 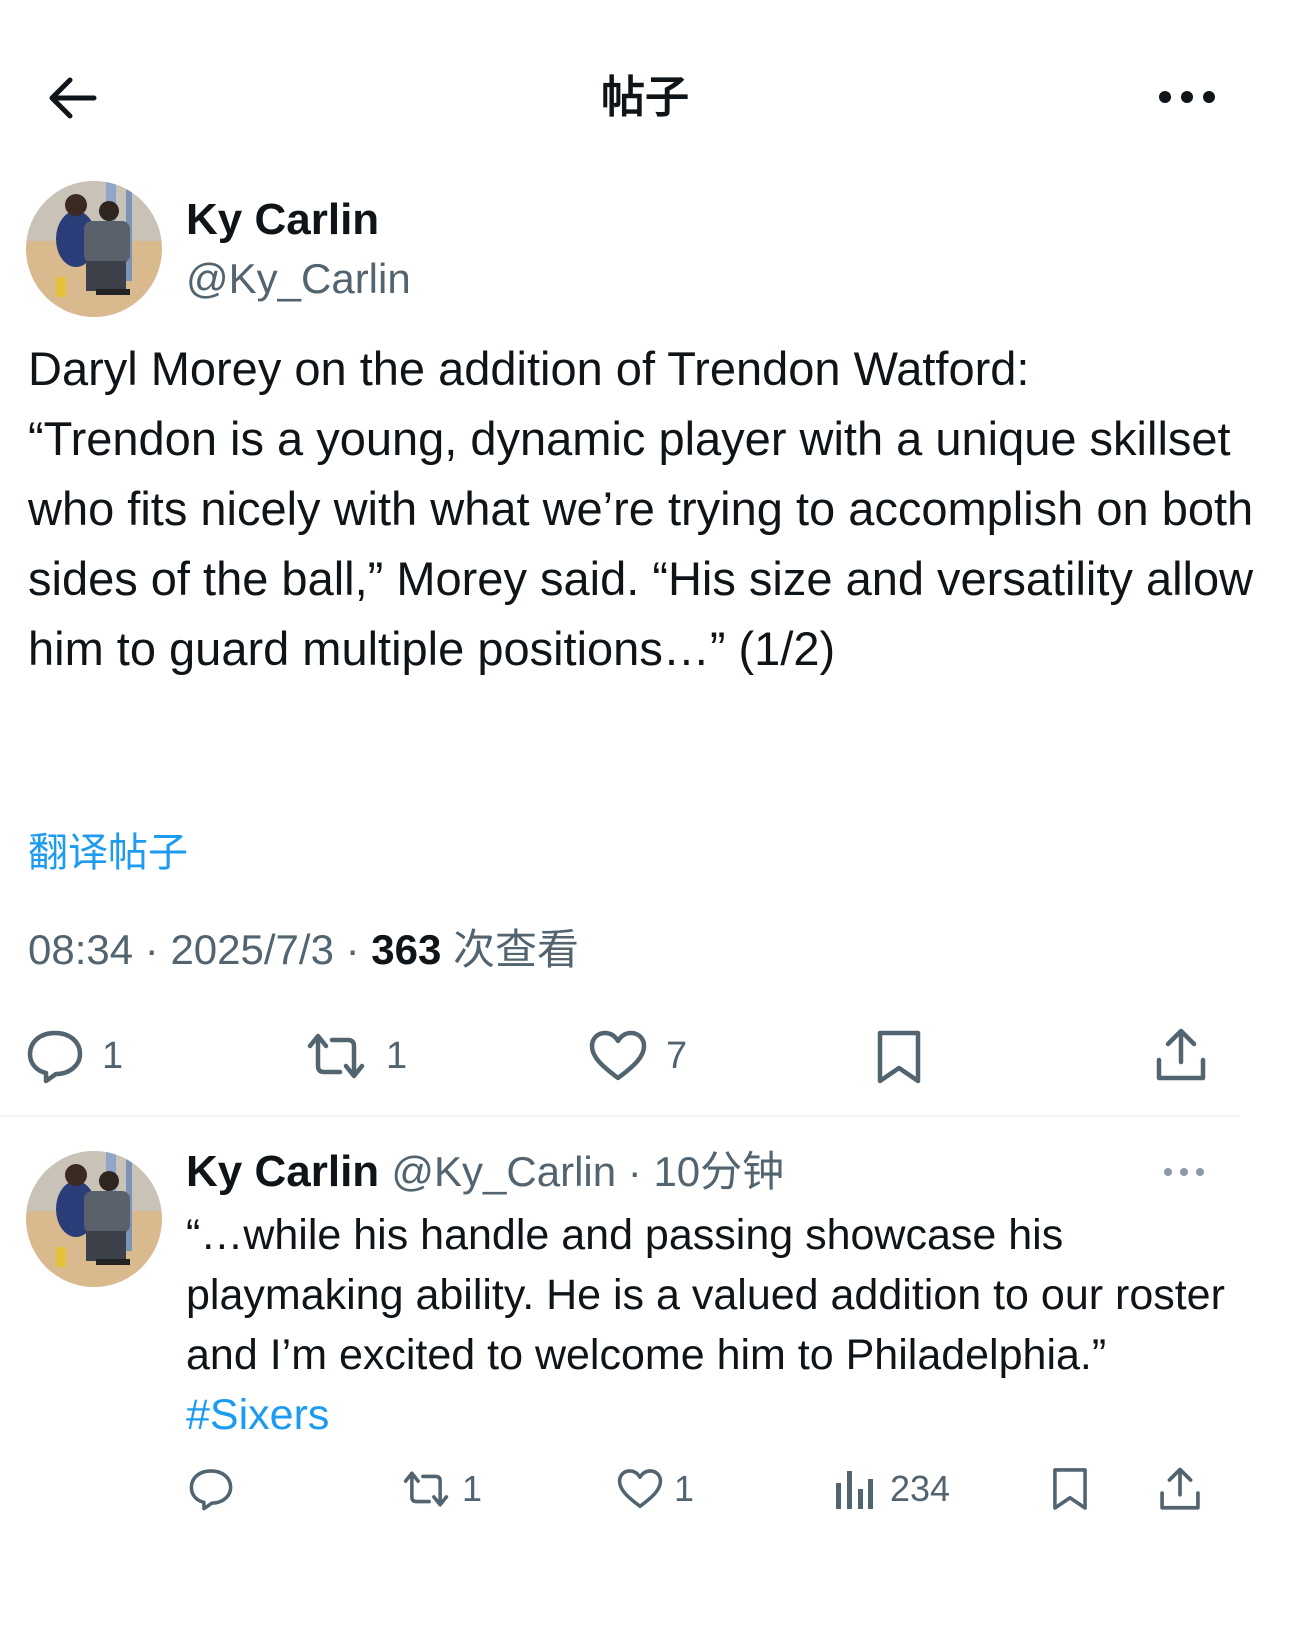 I want to click on reply-repost-count: 1, so click(x=472, y=1488).